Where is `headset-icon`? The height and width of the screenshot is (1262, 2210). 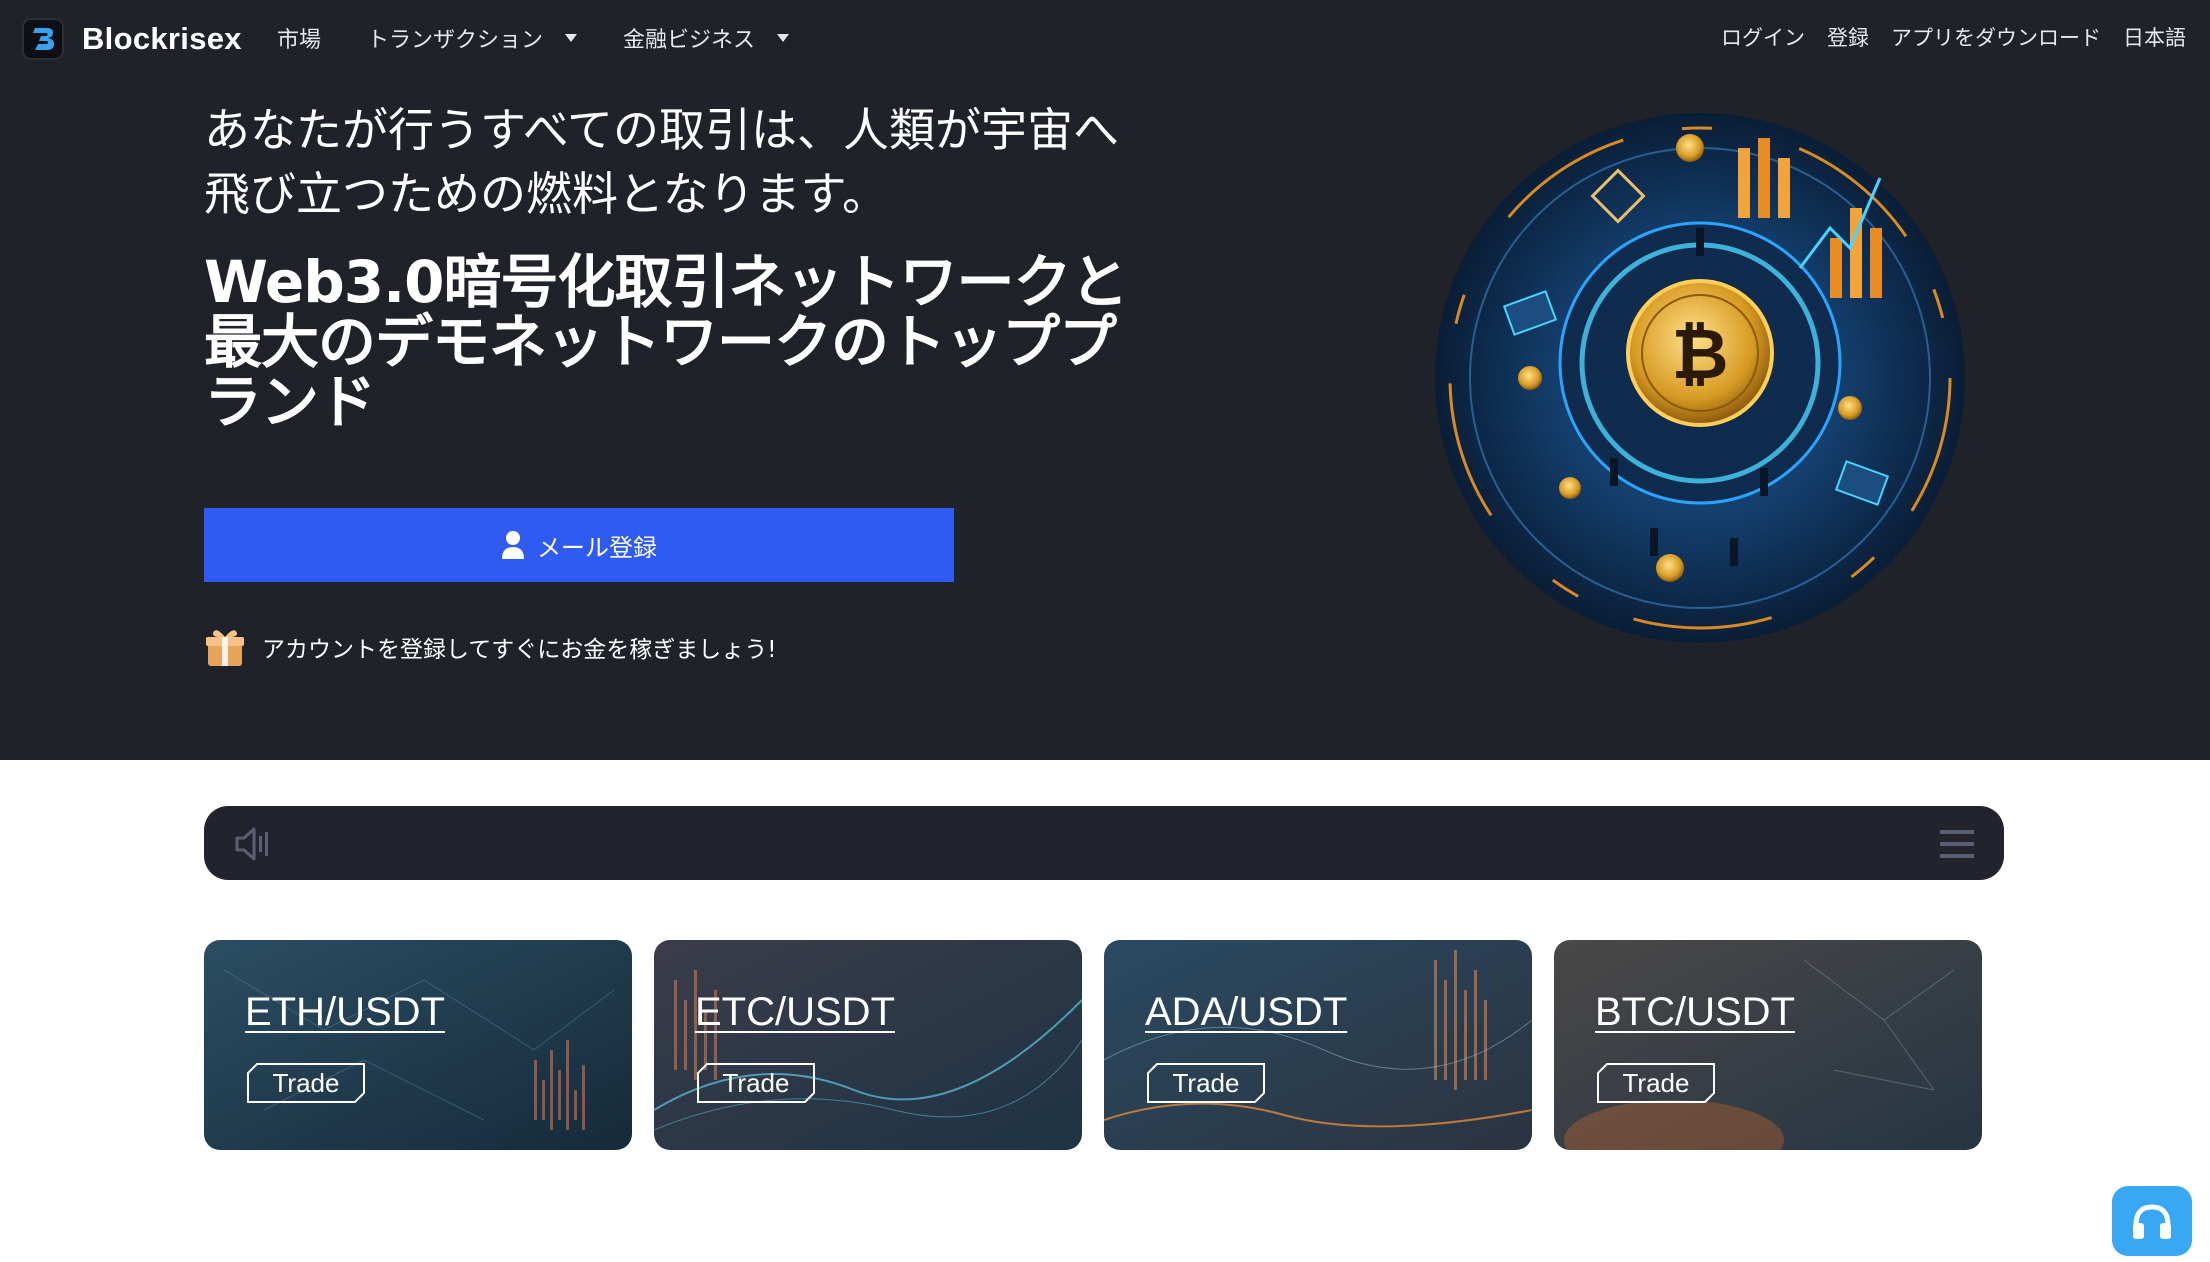 headset-icon is located at coordinates (2152, 1221).